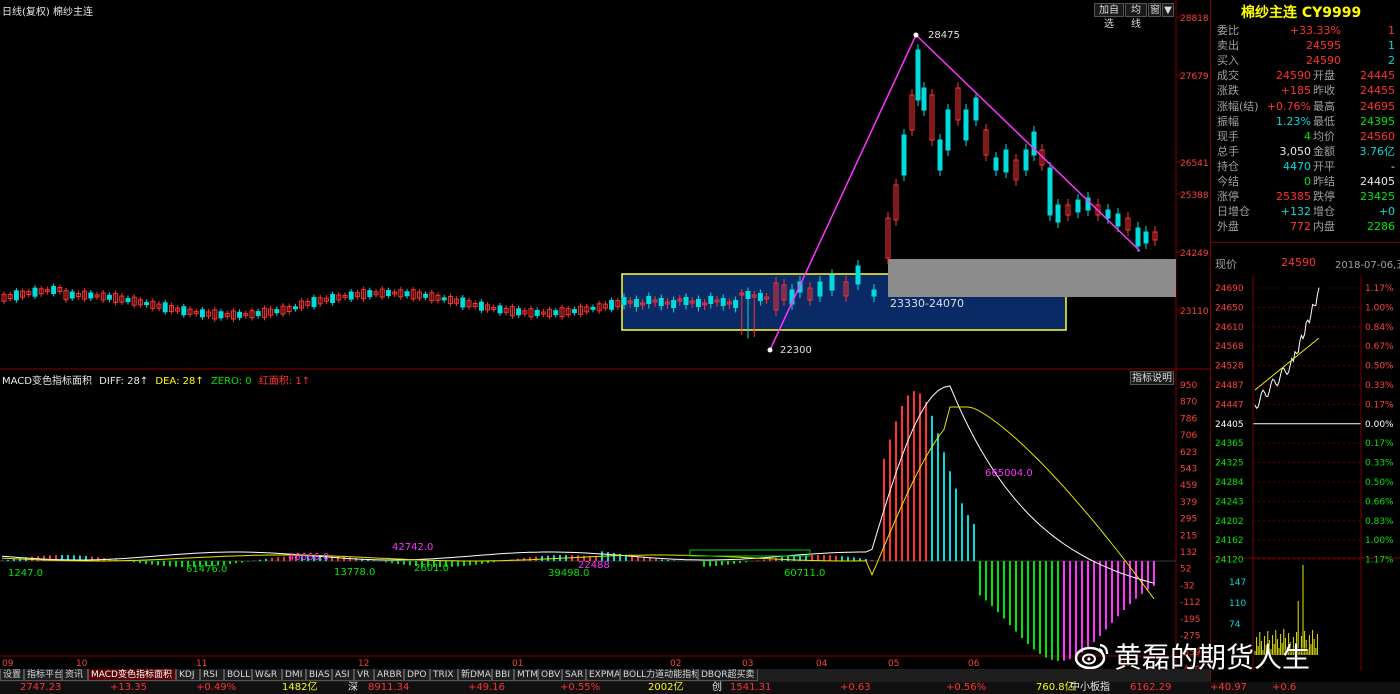  Describe the element at coordinates (1212, 657) in the screenshot. I see `watermark-text: 黄磊的期货人生` at that location.